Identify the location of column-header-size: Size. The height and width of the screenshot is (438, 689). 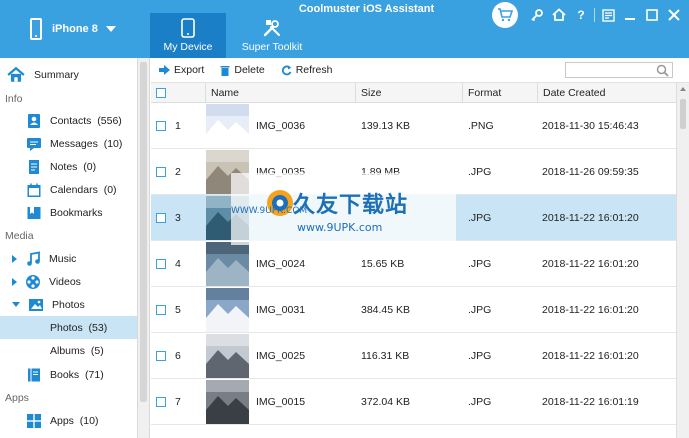
(408, 93).